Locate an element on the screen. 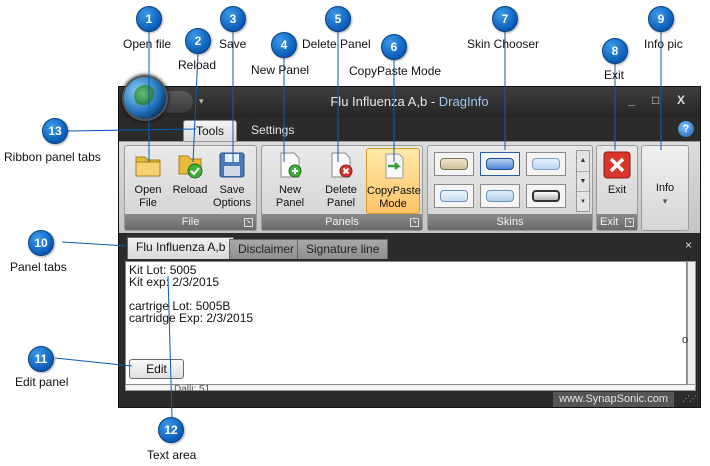 This screenshot has height=466, width=710. title-bar: ▾ Flu Influenza A,b - DragInfo _ □ X is located at coordinates (409, 102).